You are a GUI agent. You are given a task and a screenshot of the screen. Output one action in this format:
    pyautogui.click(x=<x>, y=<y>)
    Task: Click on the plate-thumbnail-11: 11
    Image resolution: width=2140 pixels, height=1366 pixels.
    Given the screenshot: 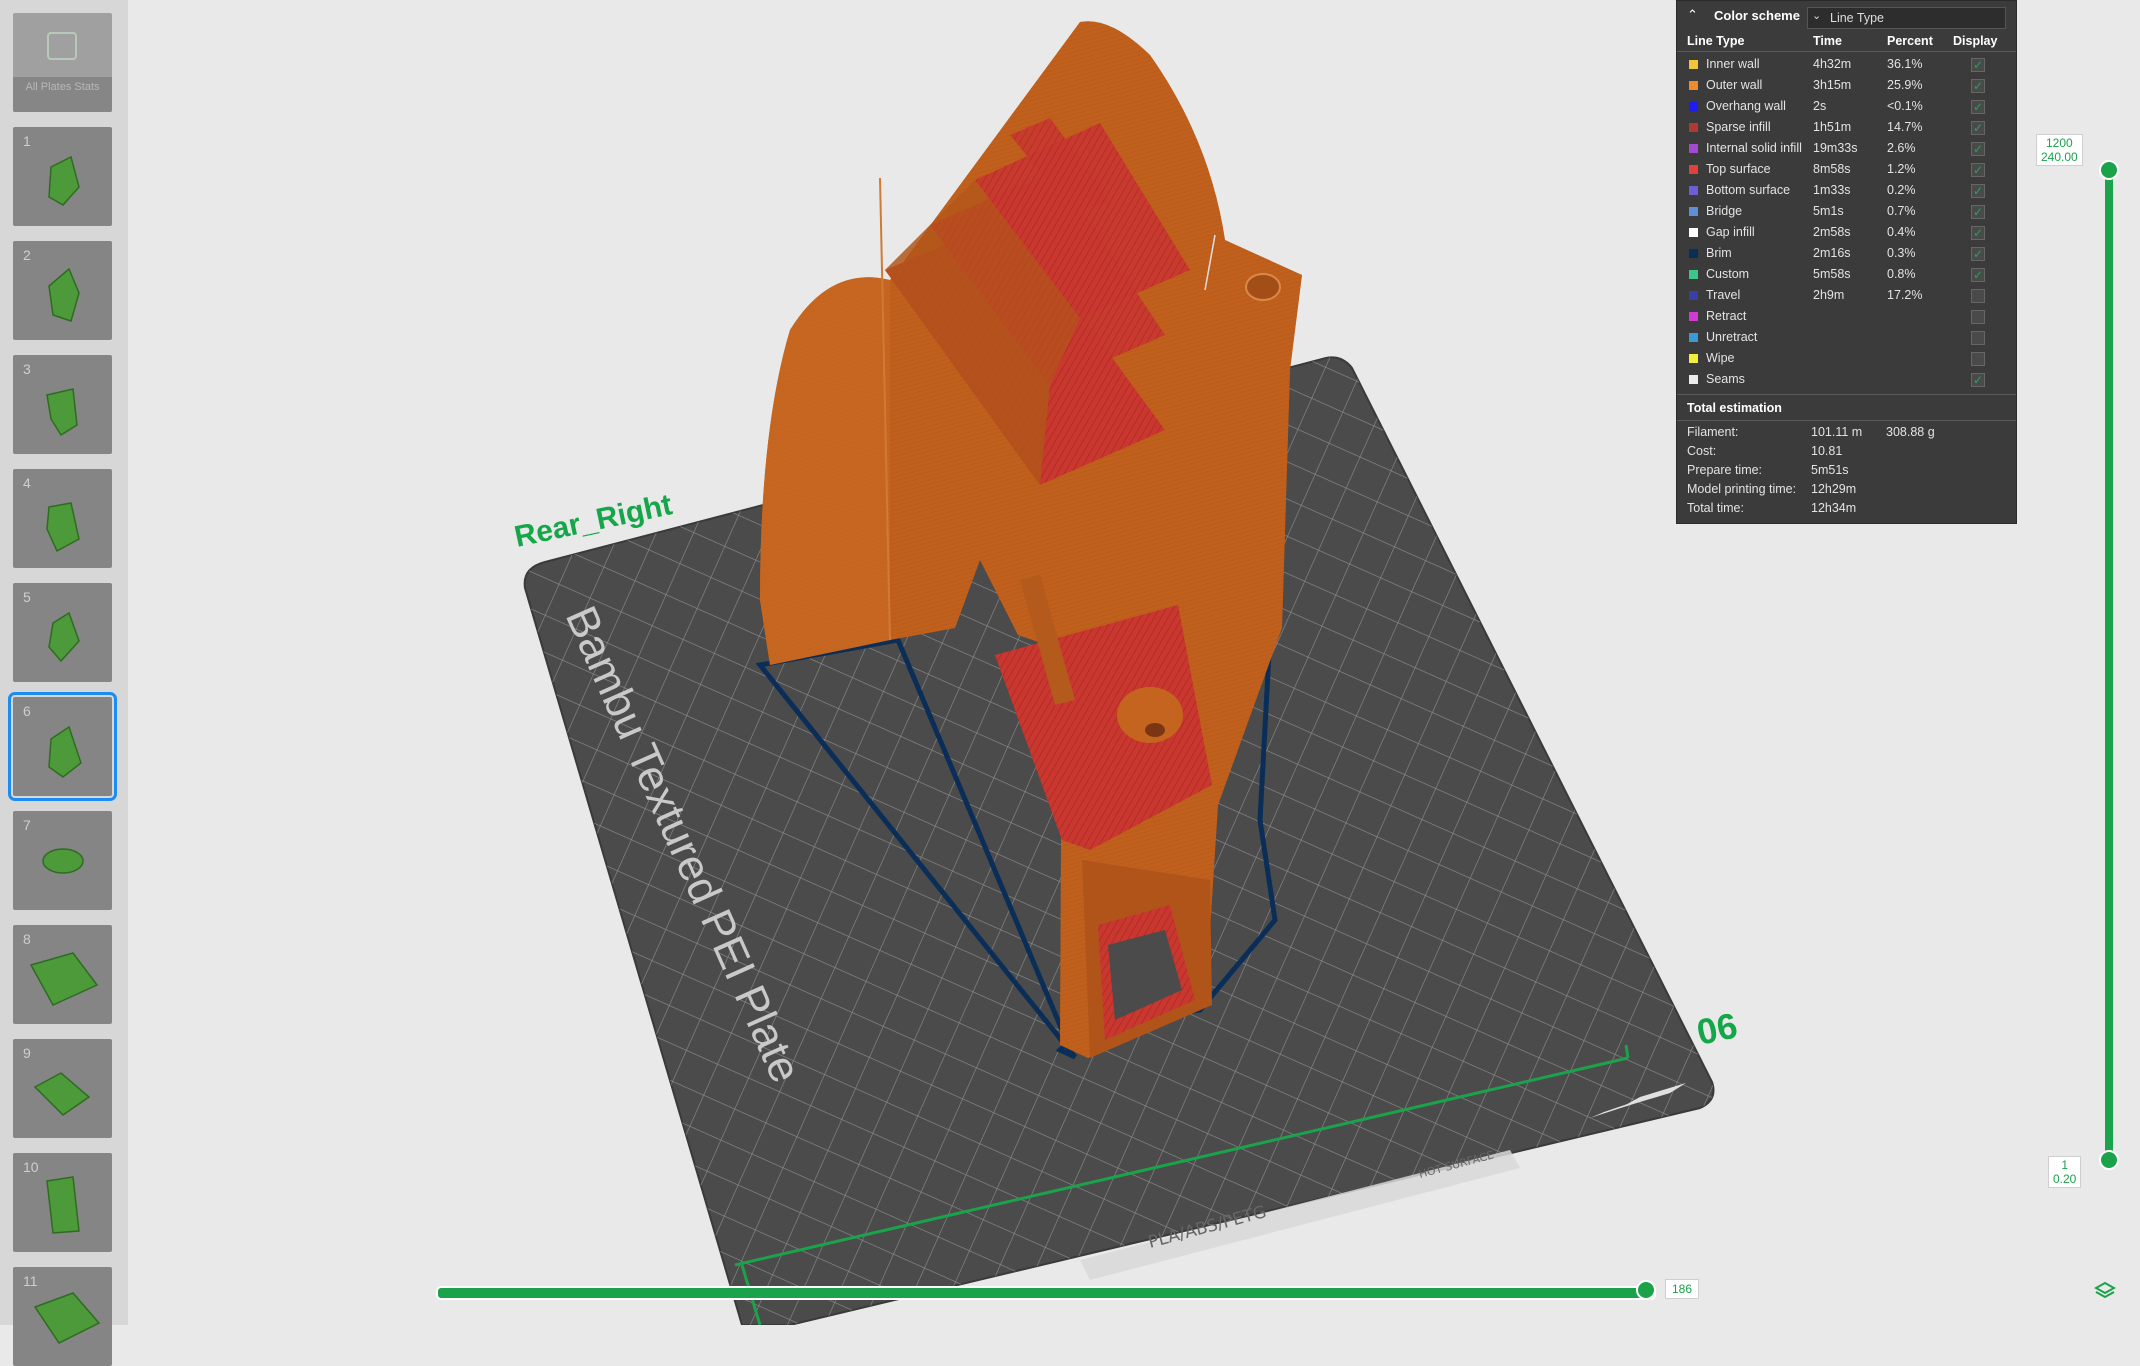 What is the action you would take?
    pyautogui.click(x=62, y=1316)
    